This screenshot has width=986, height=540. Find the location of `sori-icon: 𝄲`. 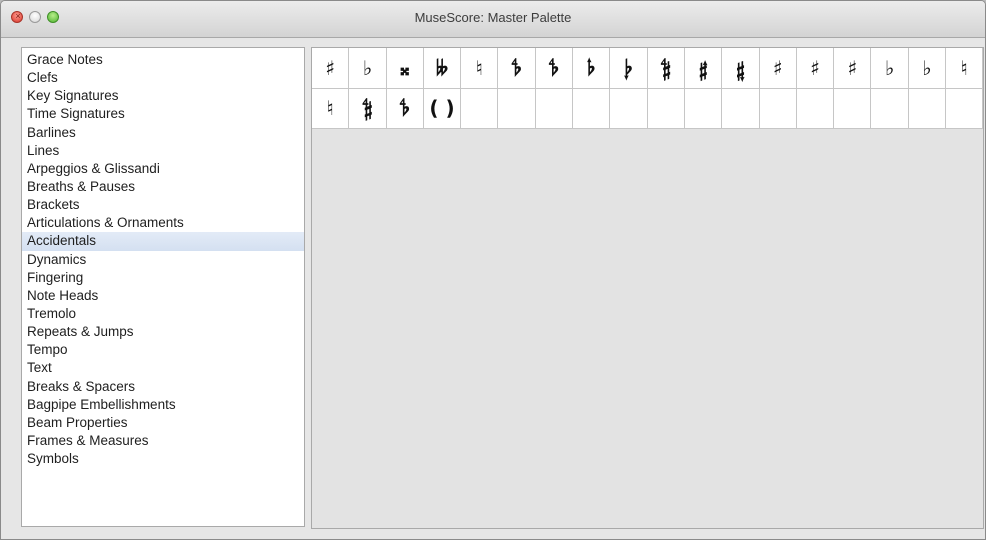

sori-icon: 𝄲 is located at coordinates (368, 108).